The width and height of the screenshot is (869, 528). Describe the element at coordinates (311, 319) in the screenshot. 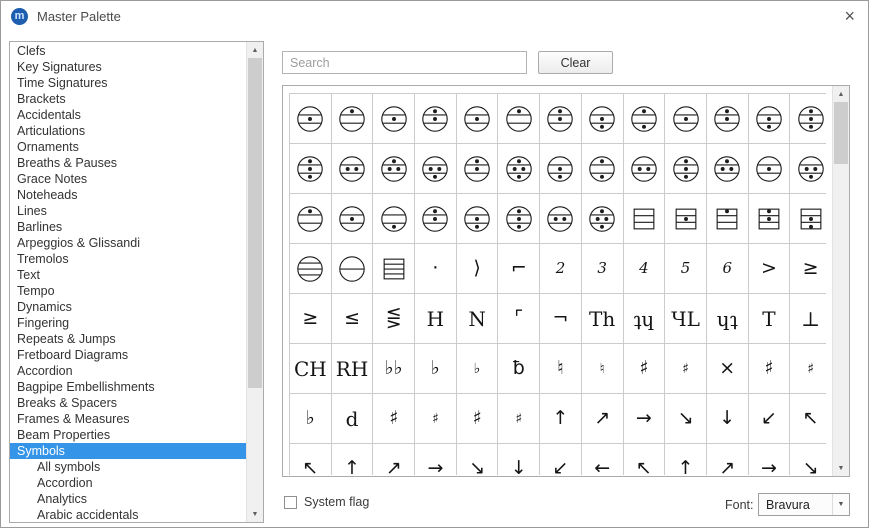

I see `symbol-cell: ≥` at that location.